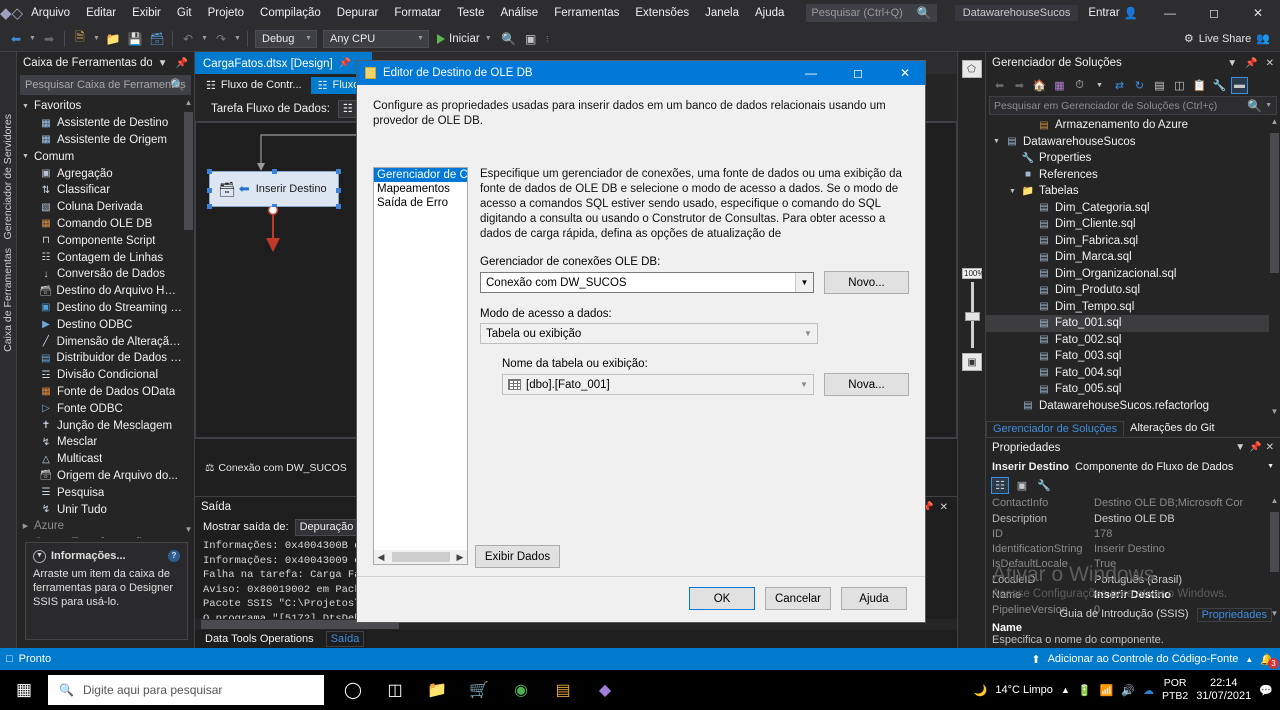  I want to click on undo-icon: ↶, so click(188, 39).